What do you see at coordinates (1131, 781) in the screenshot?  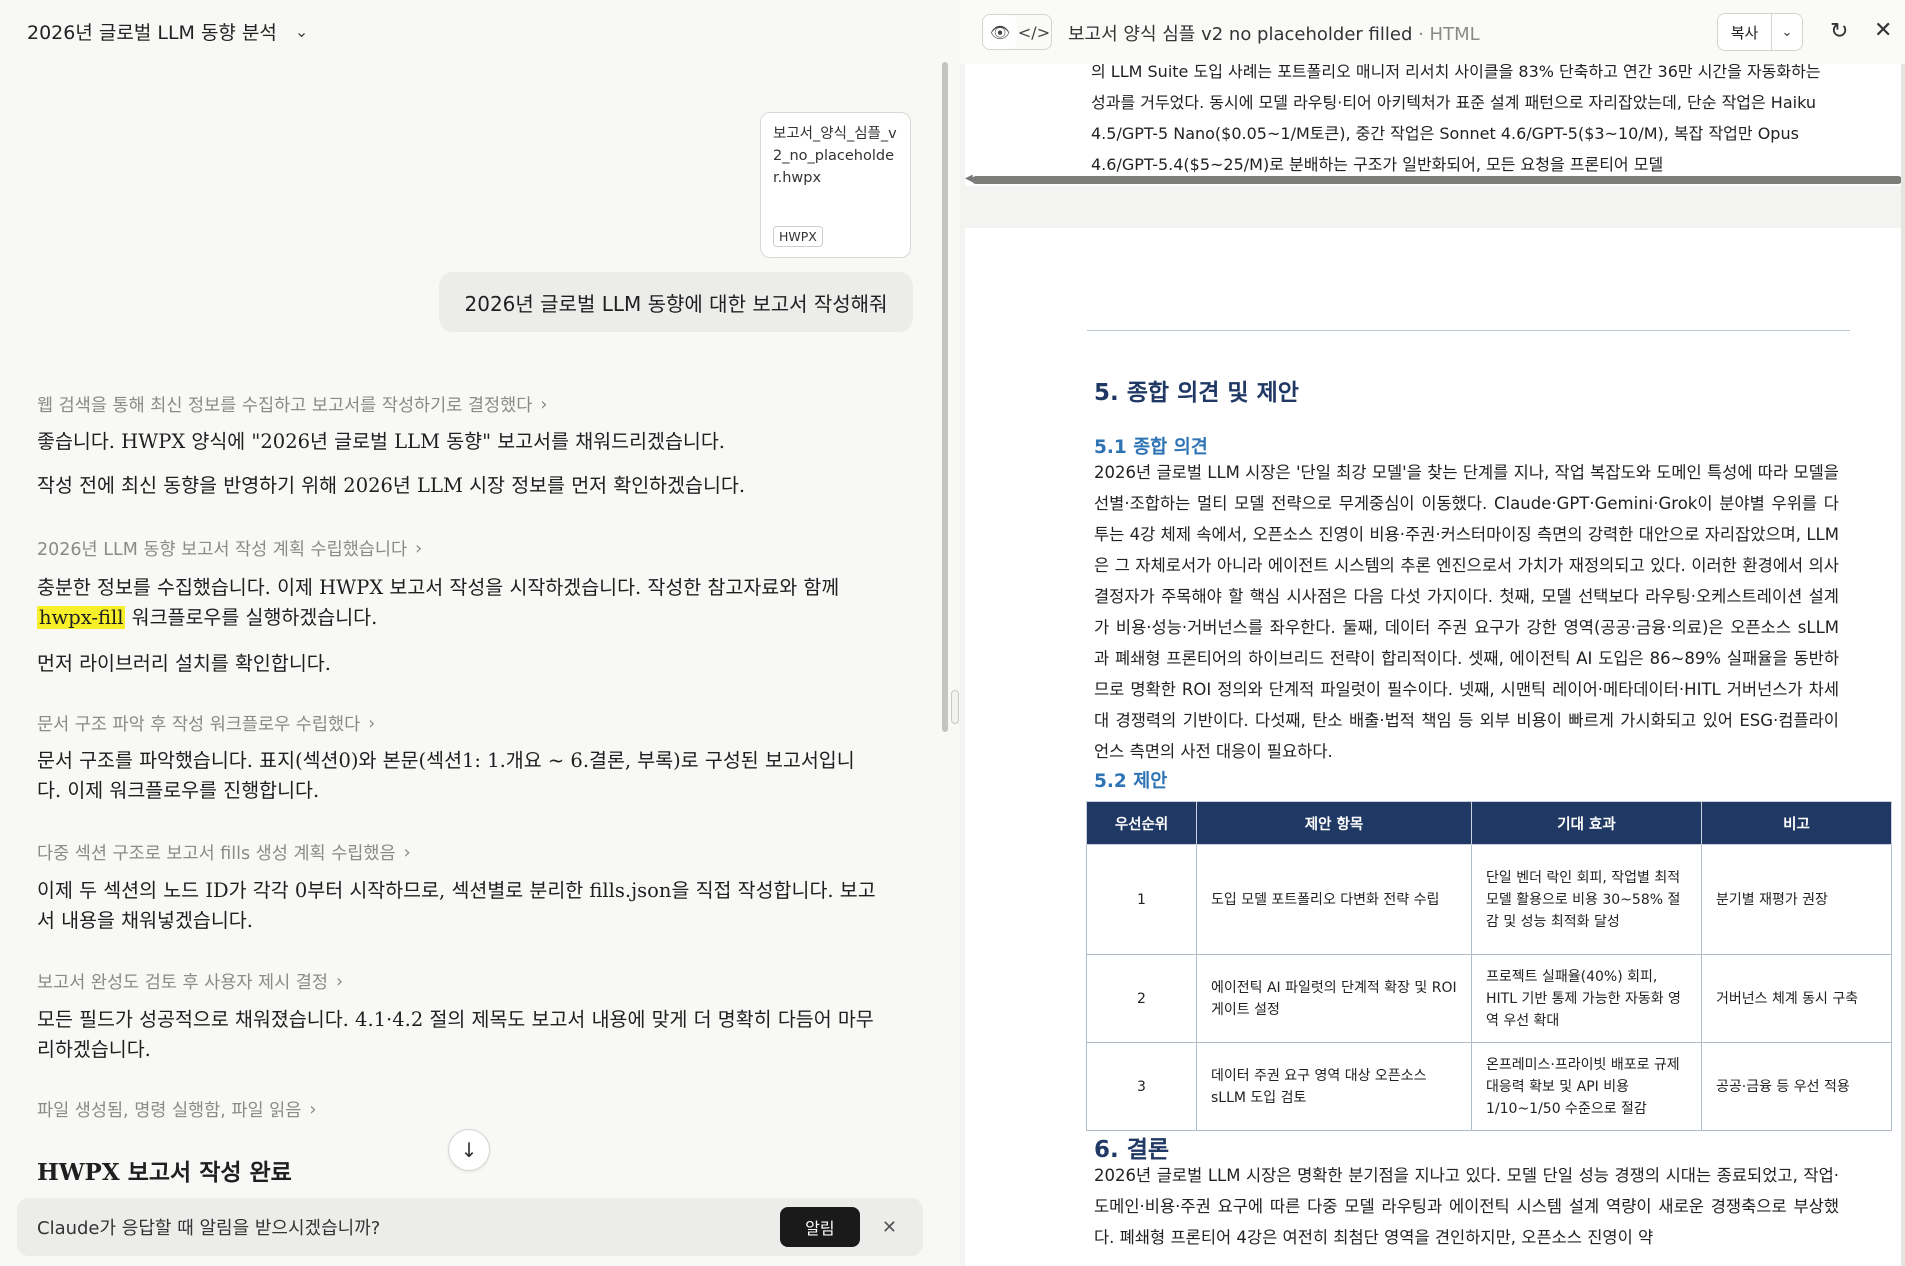 I see `subsection-heading: 5.2 제안` at bounding box center [1131, 781].